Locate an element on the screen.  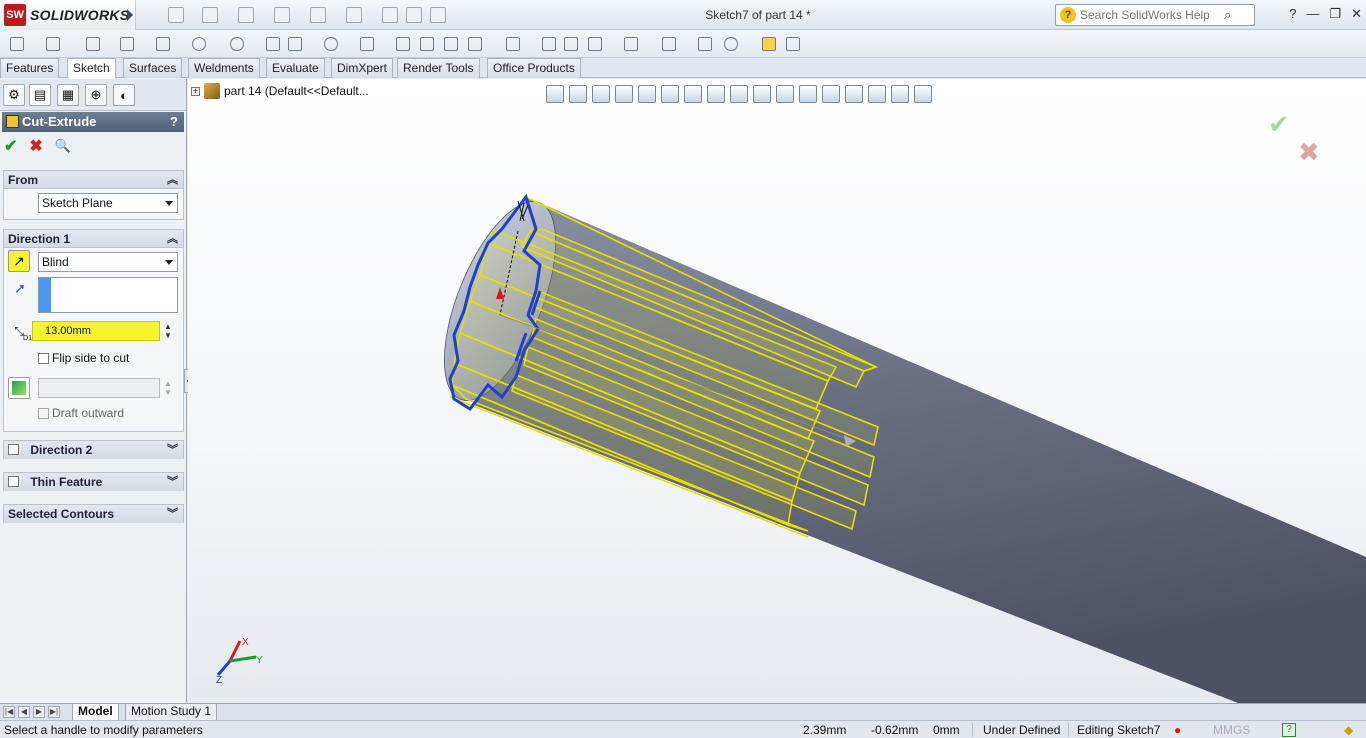
tag-icon: ◆ is located at coordinates (1348, 730).